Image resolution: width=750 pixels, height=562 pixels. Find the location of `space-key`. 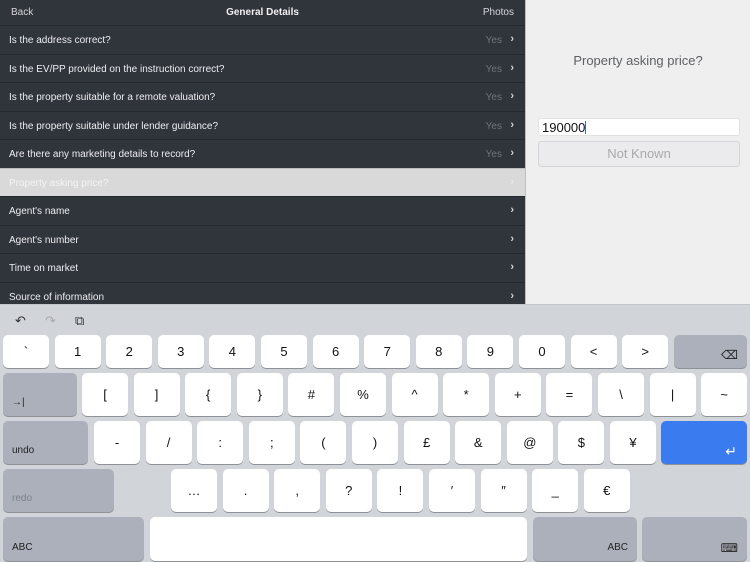

space-key is located at coordinates (338, 539).